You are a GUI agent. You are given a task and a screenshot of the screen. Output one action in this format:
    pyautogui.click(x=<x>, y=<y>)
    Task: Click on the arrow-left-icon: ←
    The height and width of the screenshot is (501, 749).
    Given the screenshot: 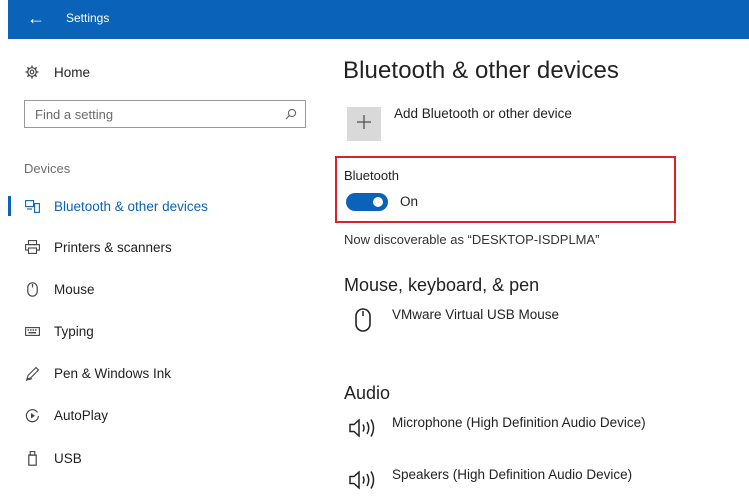 What is the action you would take?
    pyautogui.click(x=36, y=18)
    